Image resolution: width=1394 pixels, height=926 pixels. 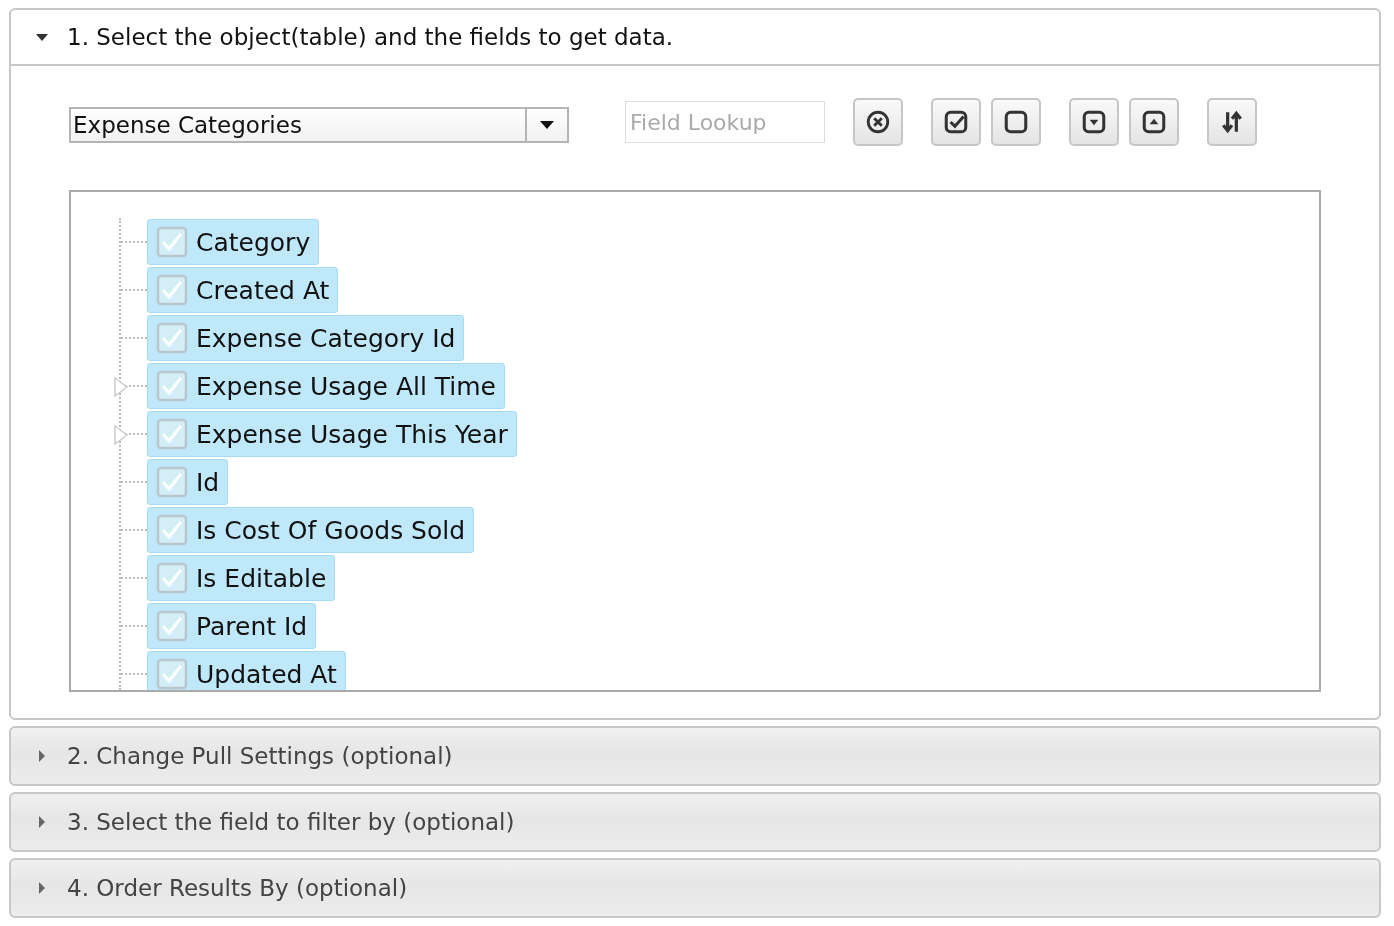 I want to click on field-item: Expense Usage All Time, so click(x=326, y=386).